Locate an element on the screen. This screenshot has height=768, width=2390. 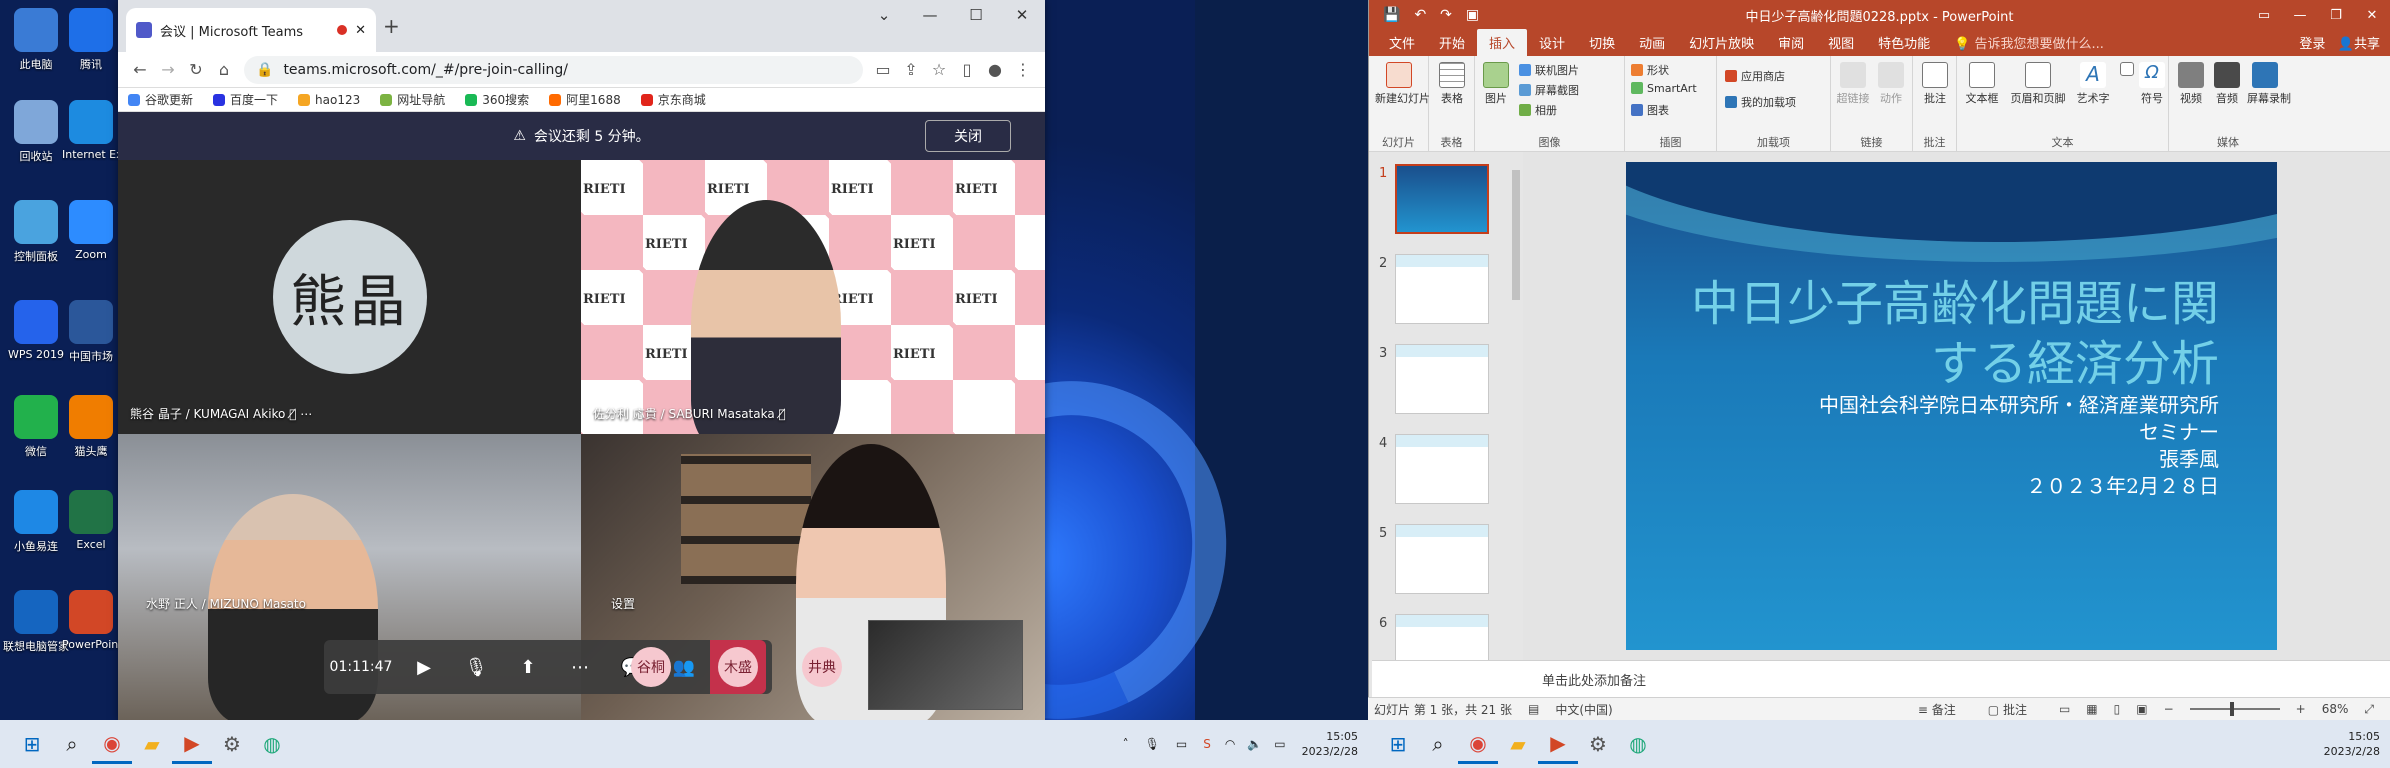
hyperlink-button: 超链接 is located at coordinates (1853, 84).